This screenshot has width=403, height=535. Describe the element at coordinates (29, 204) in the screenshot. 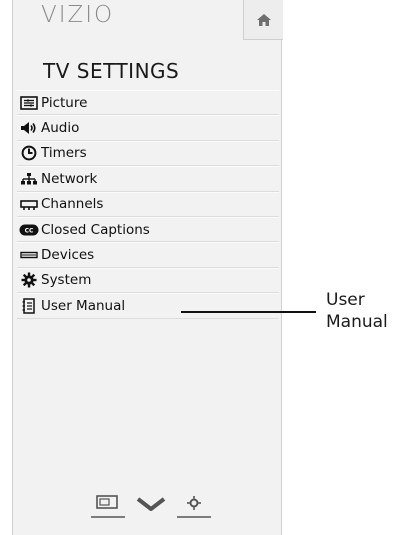

I see `antenna-icon` at that location.